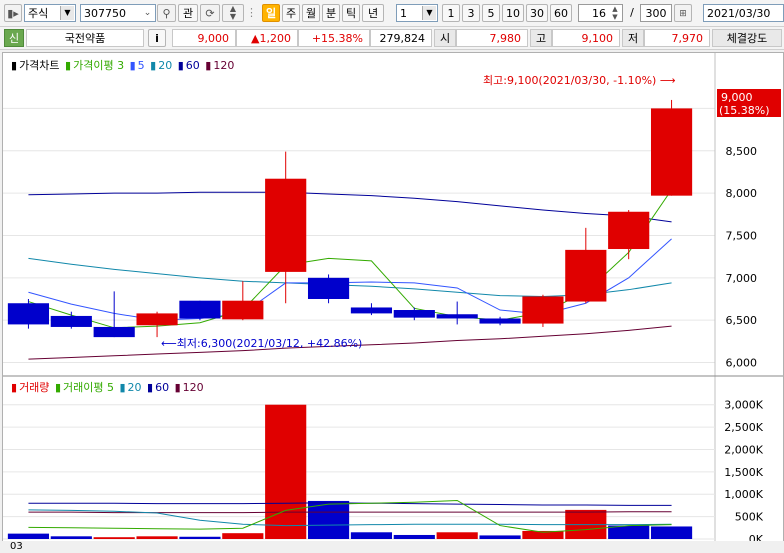 Image resolution: width=784 pixels, height=553 pixels. I want to click on updown-arrow-icon: ▲ ▼, so click(233, 13).